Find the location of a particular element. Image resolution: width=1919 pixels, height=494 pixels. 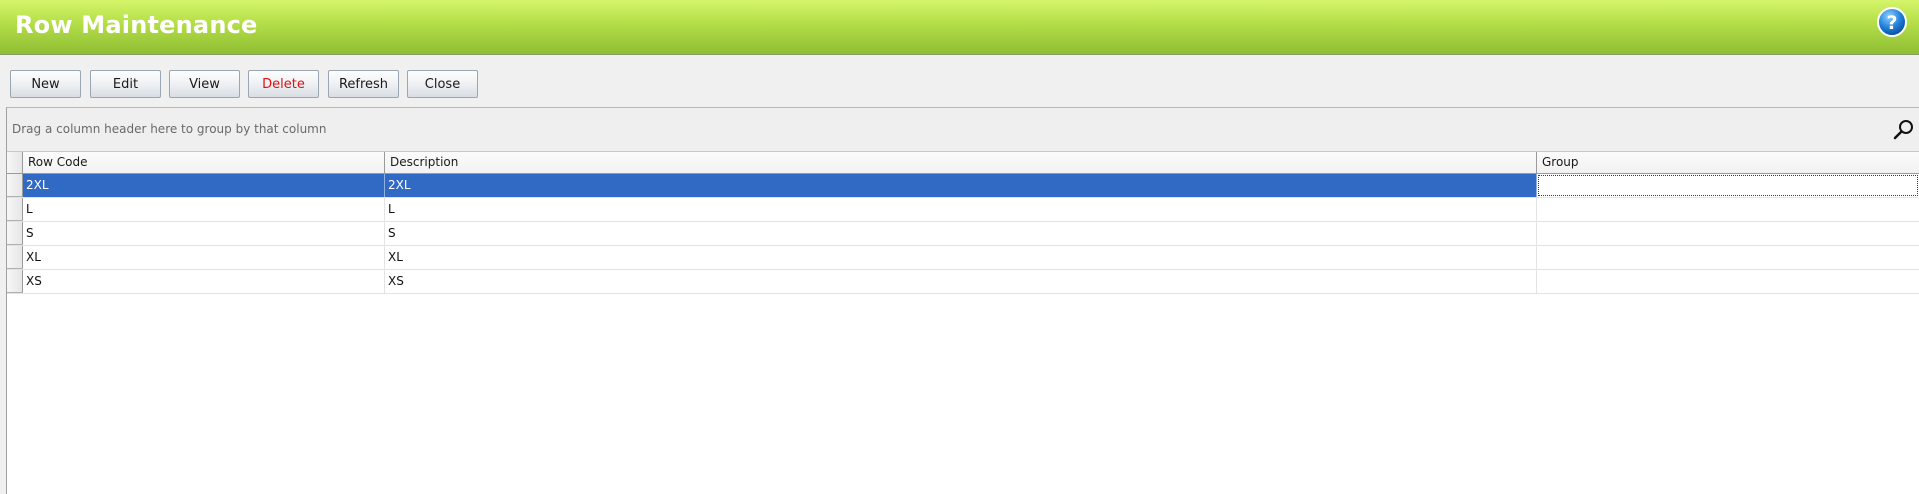

edit-button: Edit is located at coordinates (125, 84).